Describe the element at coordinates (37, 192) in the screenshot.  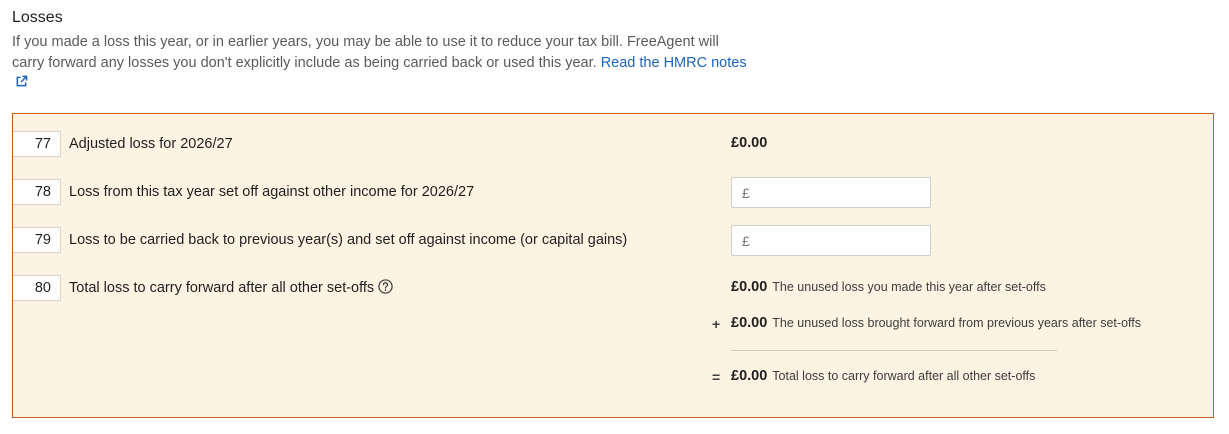
I see `box-number: 78` at that location.